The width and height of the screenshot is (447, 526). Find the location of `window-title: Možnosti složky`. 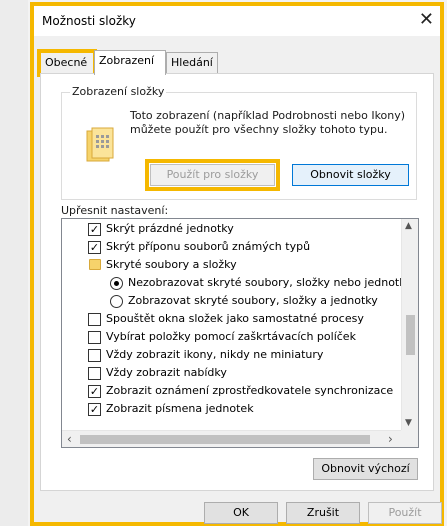

window-title: Možnosti složky is located at coordinates (89, 21).